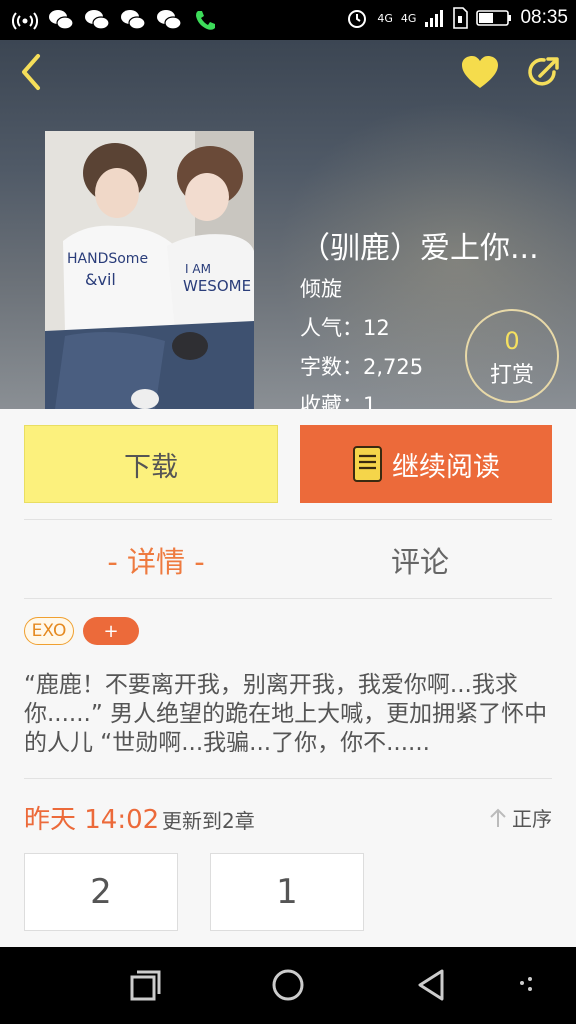  I want to click on chapter-item: 1, so click(287, 892).